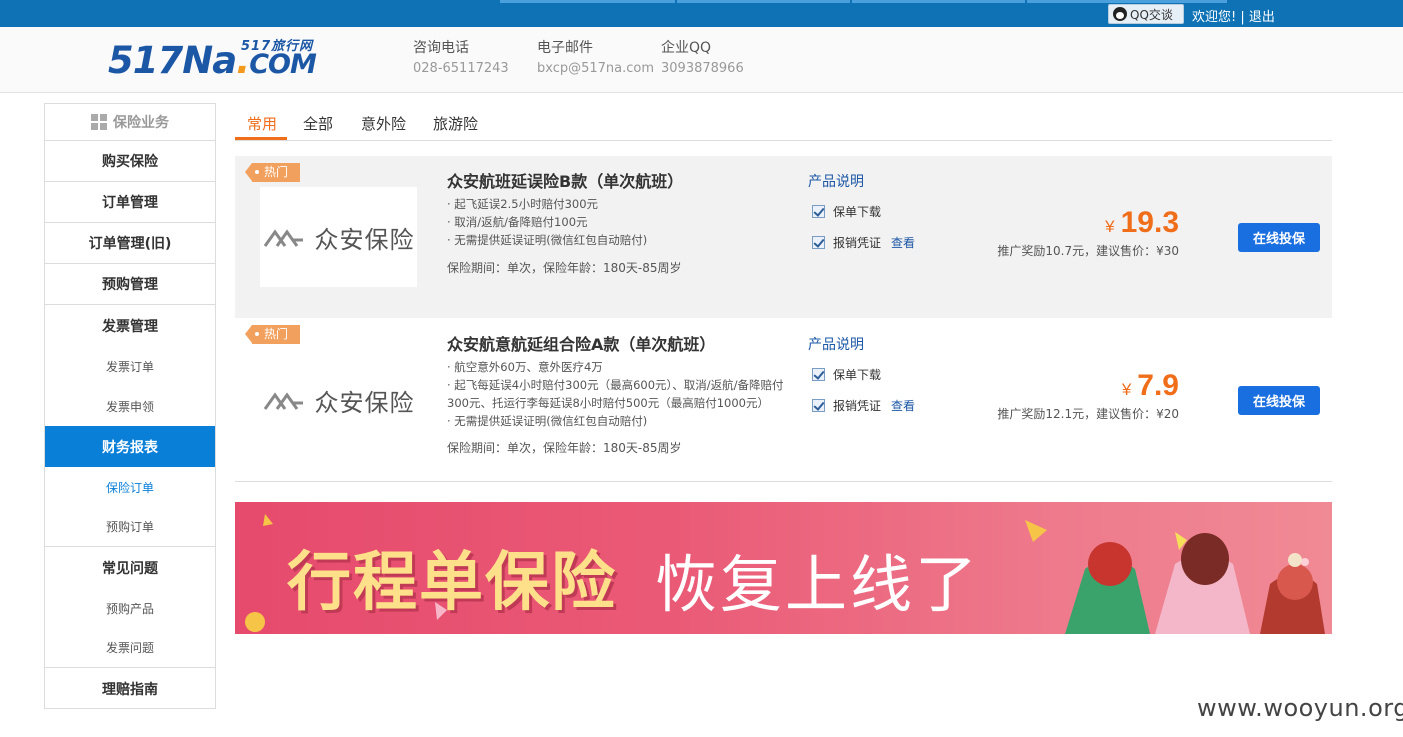 This screenshot has width=1403, height=737. Describe the element at coordinates (461, 68) in the screenshot. I see `contact-phone-value: 028-65117243` at that location.